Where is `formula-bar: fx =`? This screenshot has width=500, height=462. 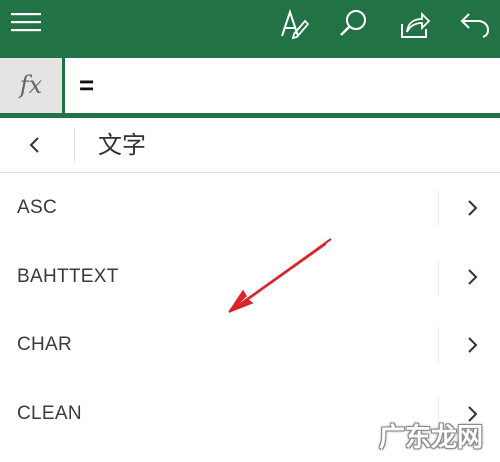
formula-bar: fx = is located at coordinates (250, 85).